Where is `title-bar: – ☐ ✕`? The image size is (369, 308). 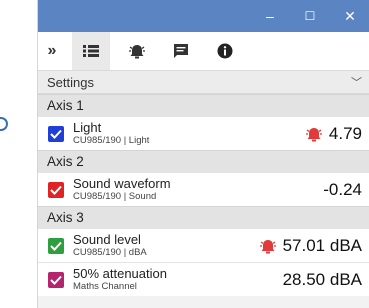 title-bar: – ☐ ✕ is located at coordinates (203, 16).